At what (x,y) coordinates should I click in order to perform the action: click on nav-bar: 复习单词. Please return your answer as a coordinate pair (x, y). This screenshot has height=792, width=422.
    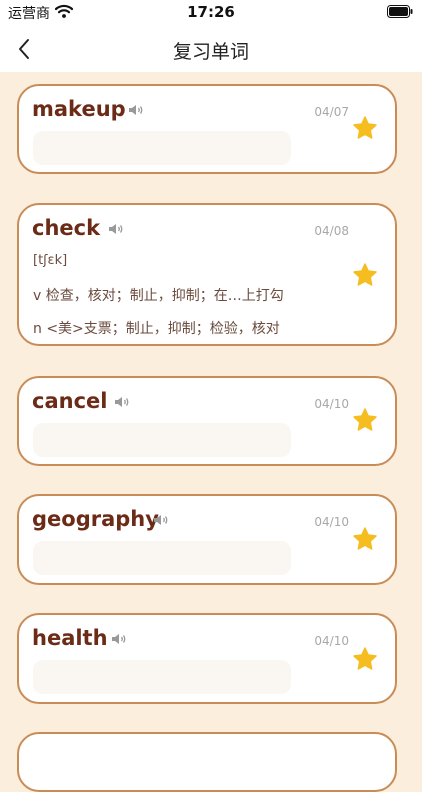
    Looking at the image, I should click on (211, 49).